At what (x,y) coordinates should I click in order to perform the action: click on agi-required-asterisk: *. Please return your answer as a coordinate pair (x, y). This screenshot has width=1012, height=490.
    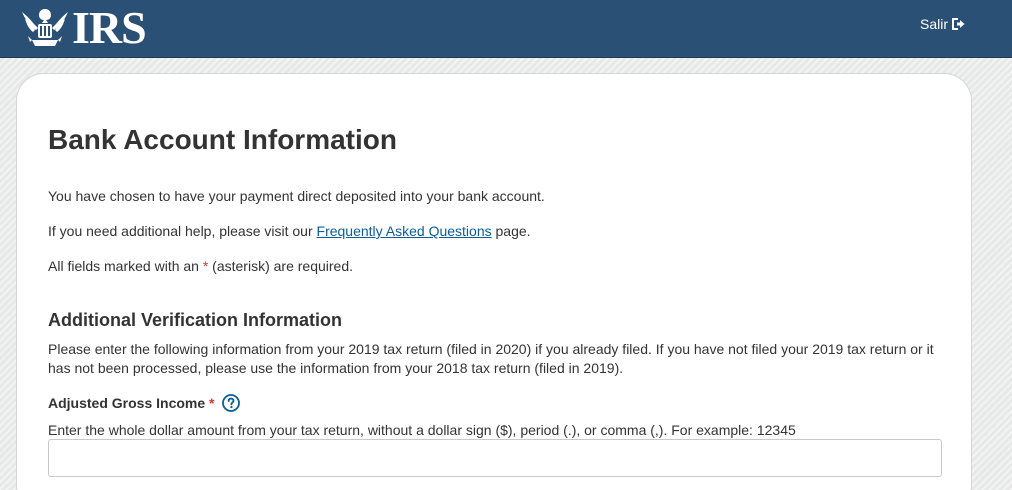
    Looking at the image, I should click on (212, 403).